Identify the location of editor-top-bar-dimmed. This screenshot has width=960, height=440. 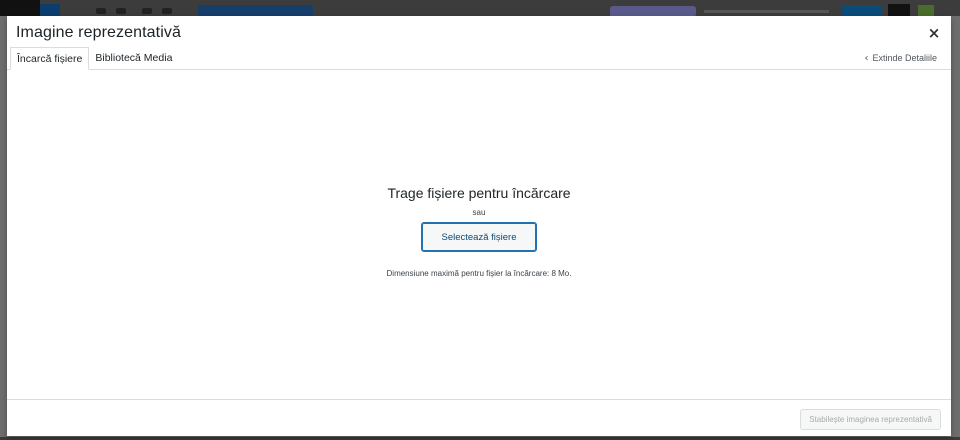
(480, 8).